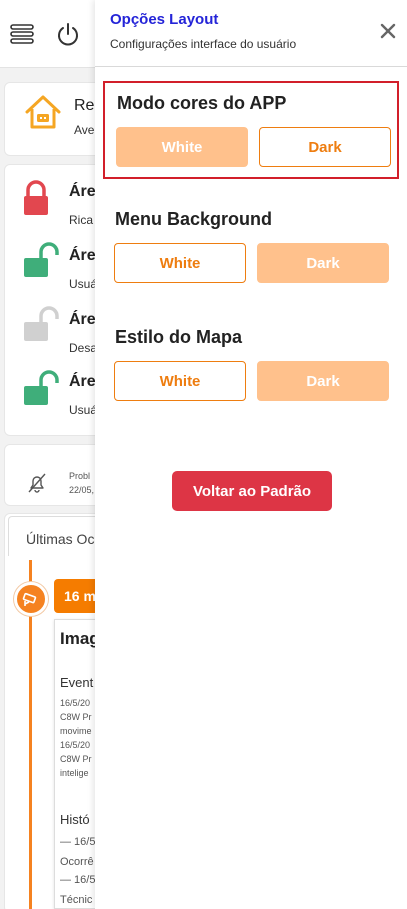 This screenshot has height=909, width=407. What do you see at coordinates (252, 491) in the screenshot?
I see `reset-default-button: Voltar ao Padrão` at bounding box center [252, 491].